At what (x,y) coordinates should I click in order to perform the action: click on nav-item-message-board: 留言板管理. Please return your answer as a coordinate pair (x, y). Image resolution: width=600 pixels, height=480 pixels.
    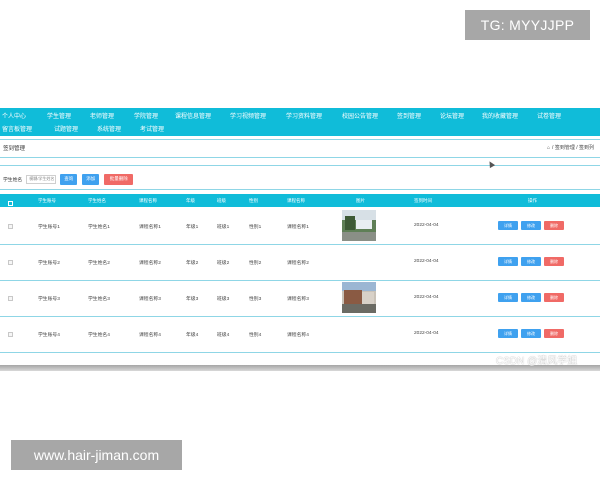
    Looking at the image, I should click on (17, 128).